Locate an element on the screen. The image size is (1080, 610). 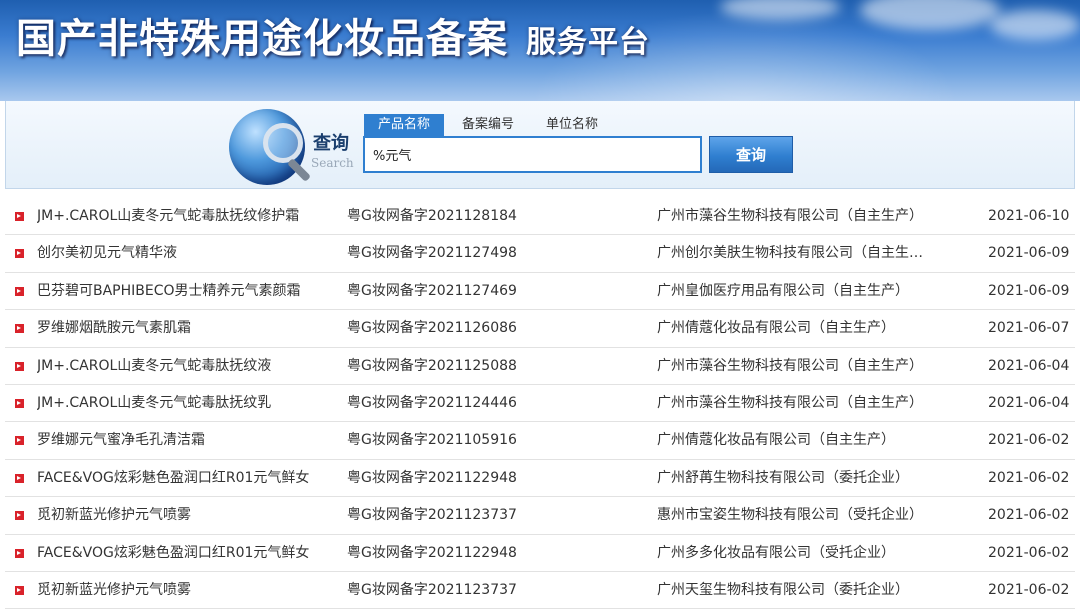
company-name: 广州舒苒生物科技有限公司（委托企业） is located at coordinates (783, 477).